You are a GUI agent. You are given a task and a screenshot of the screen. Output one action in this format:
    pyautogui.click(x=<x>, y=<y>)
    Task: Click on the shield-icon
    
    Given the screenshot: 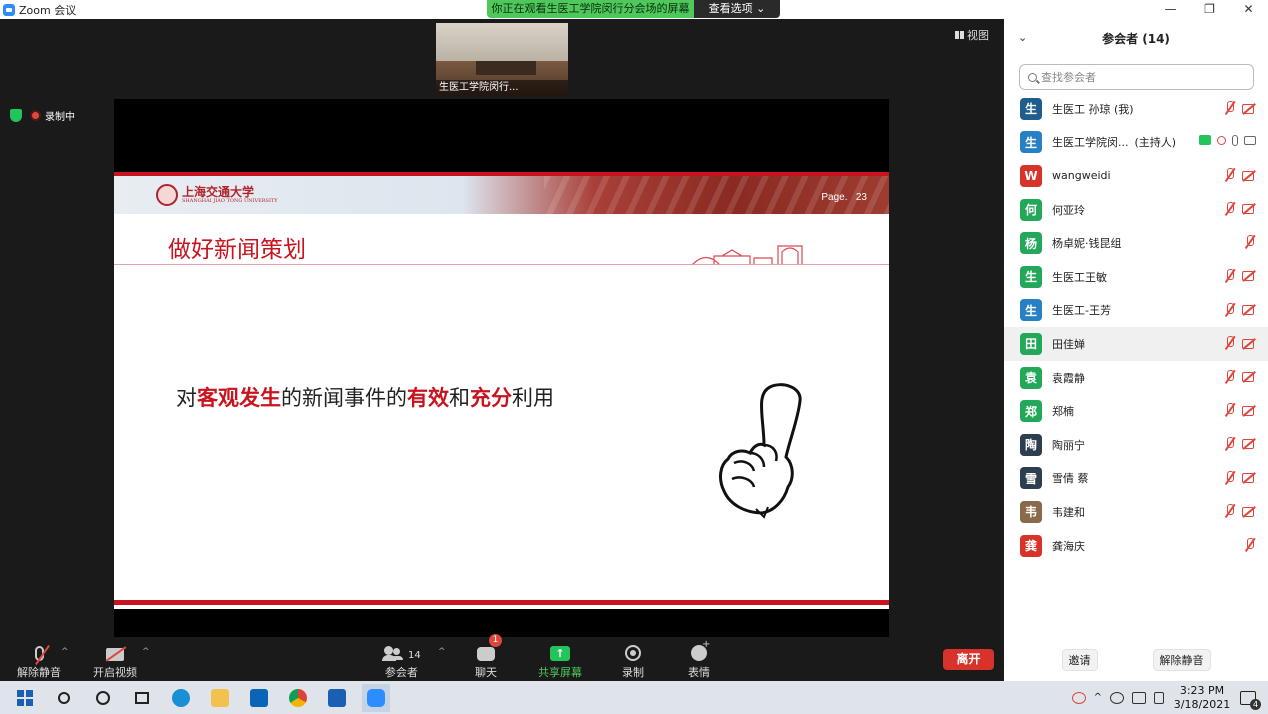 What is the action you would take?
    pyautogui.click(x=16, y=115)
    